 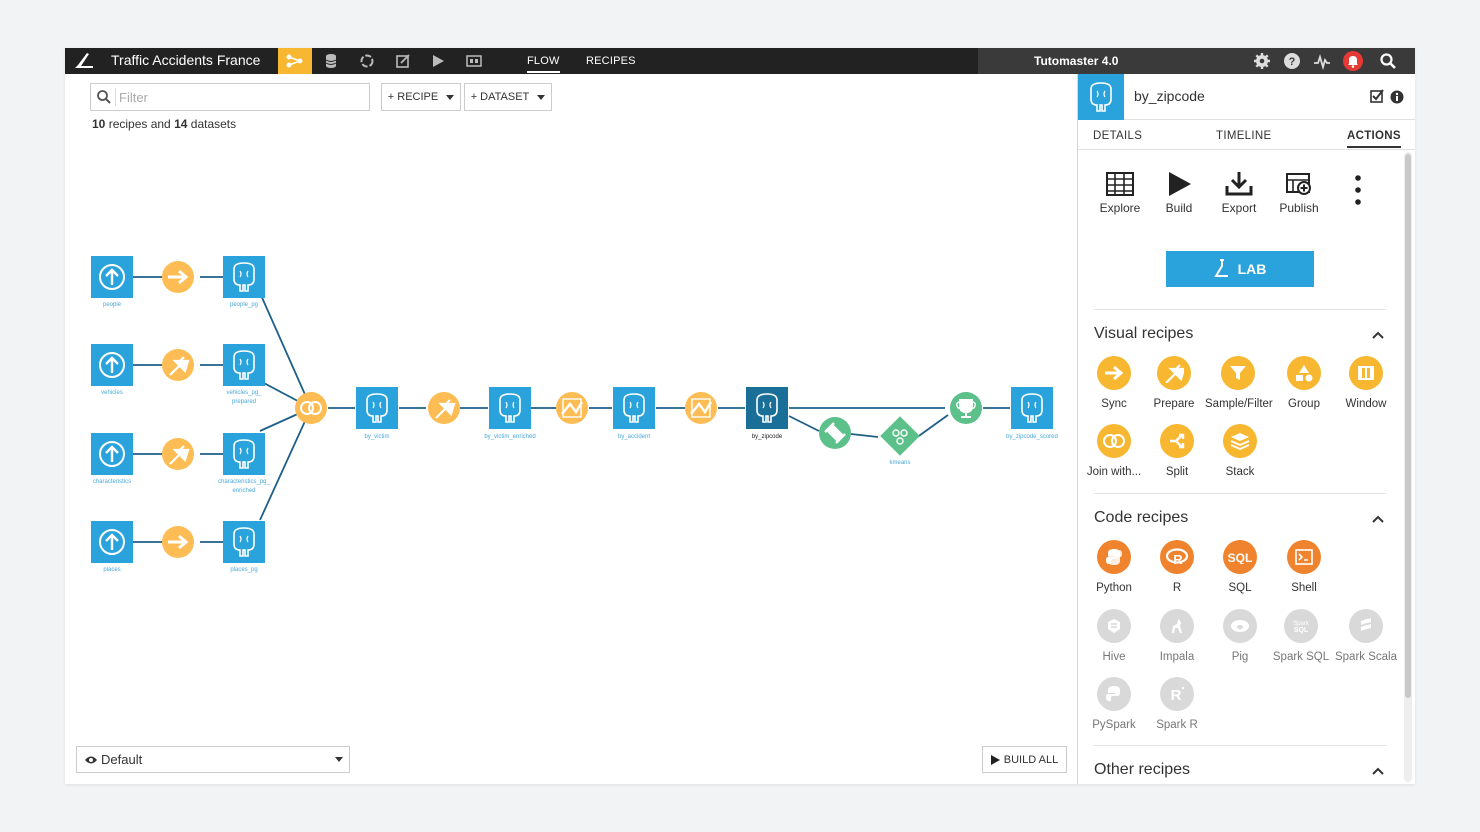 I want to click on flow-icon, so click(x=295, y=61).